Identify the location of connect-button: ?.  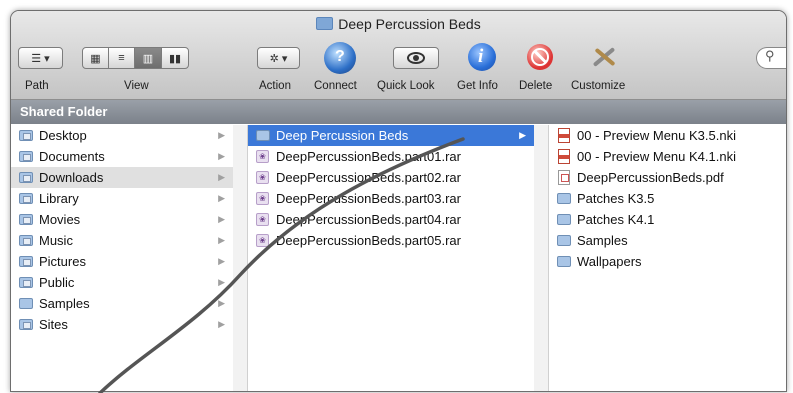
(340, 58).